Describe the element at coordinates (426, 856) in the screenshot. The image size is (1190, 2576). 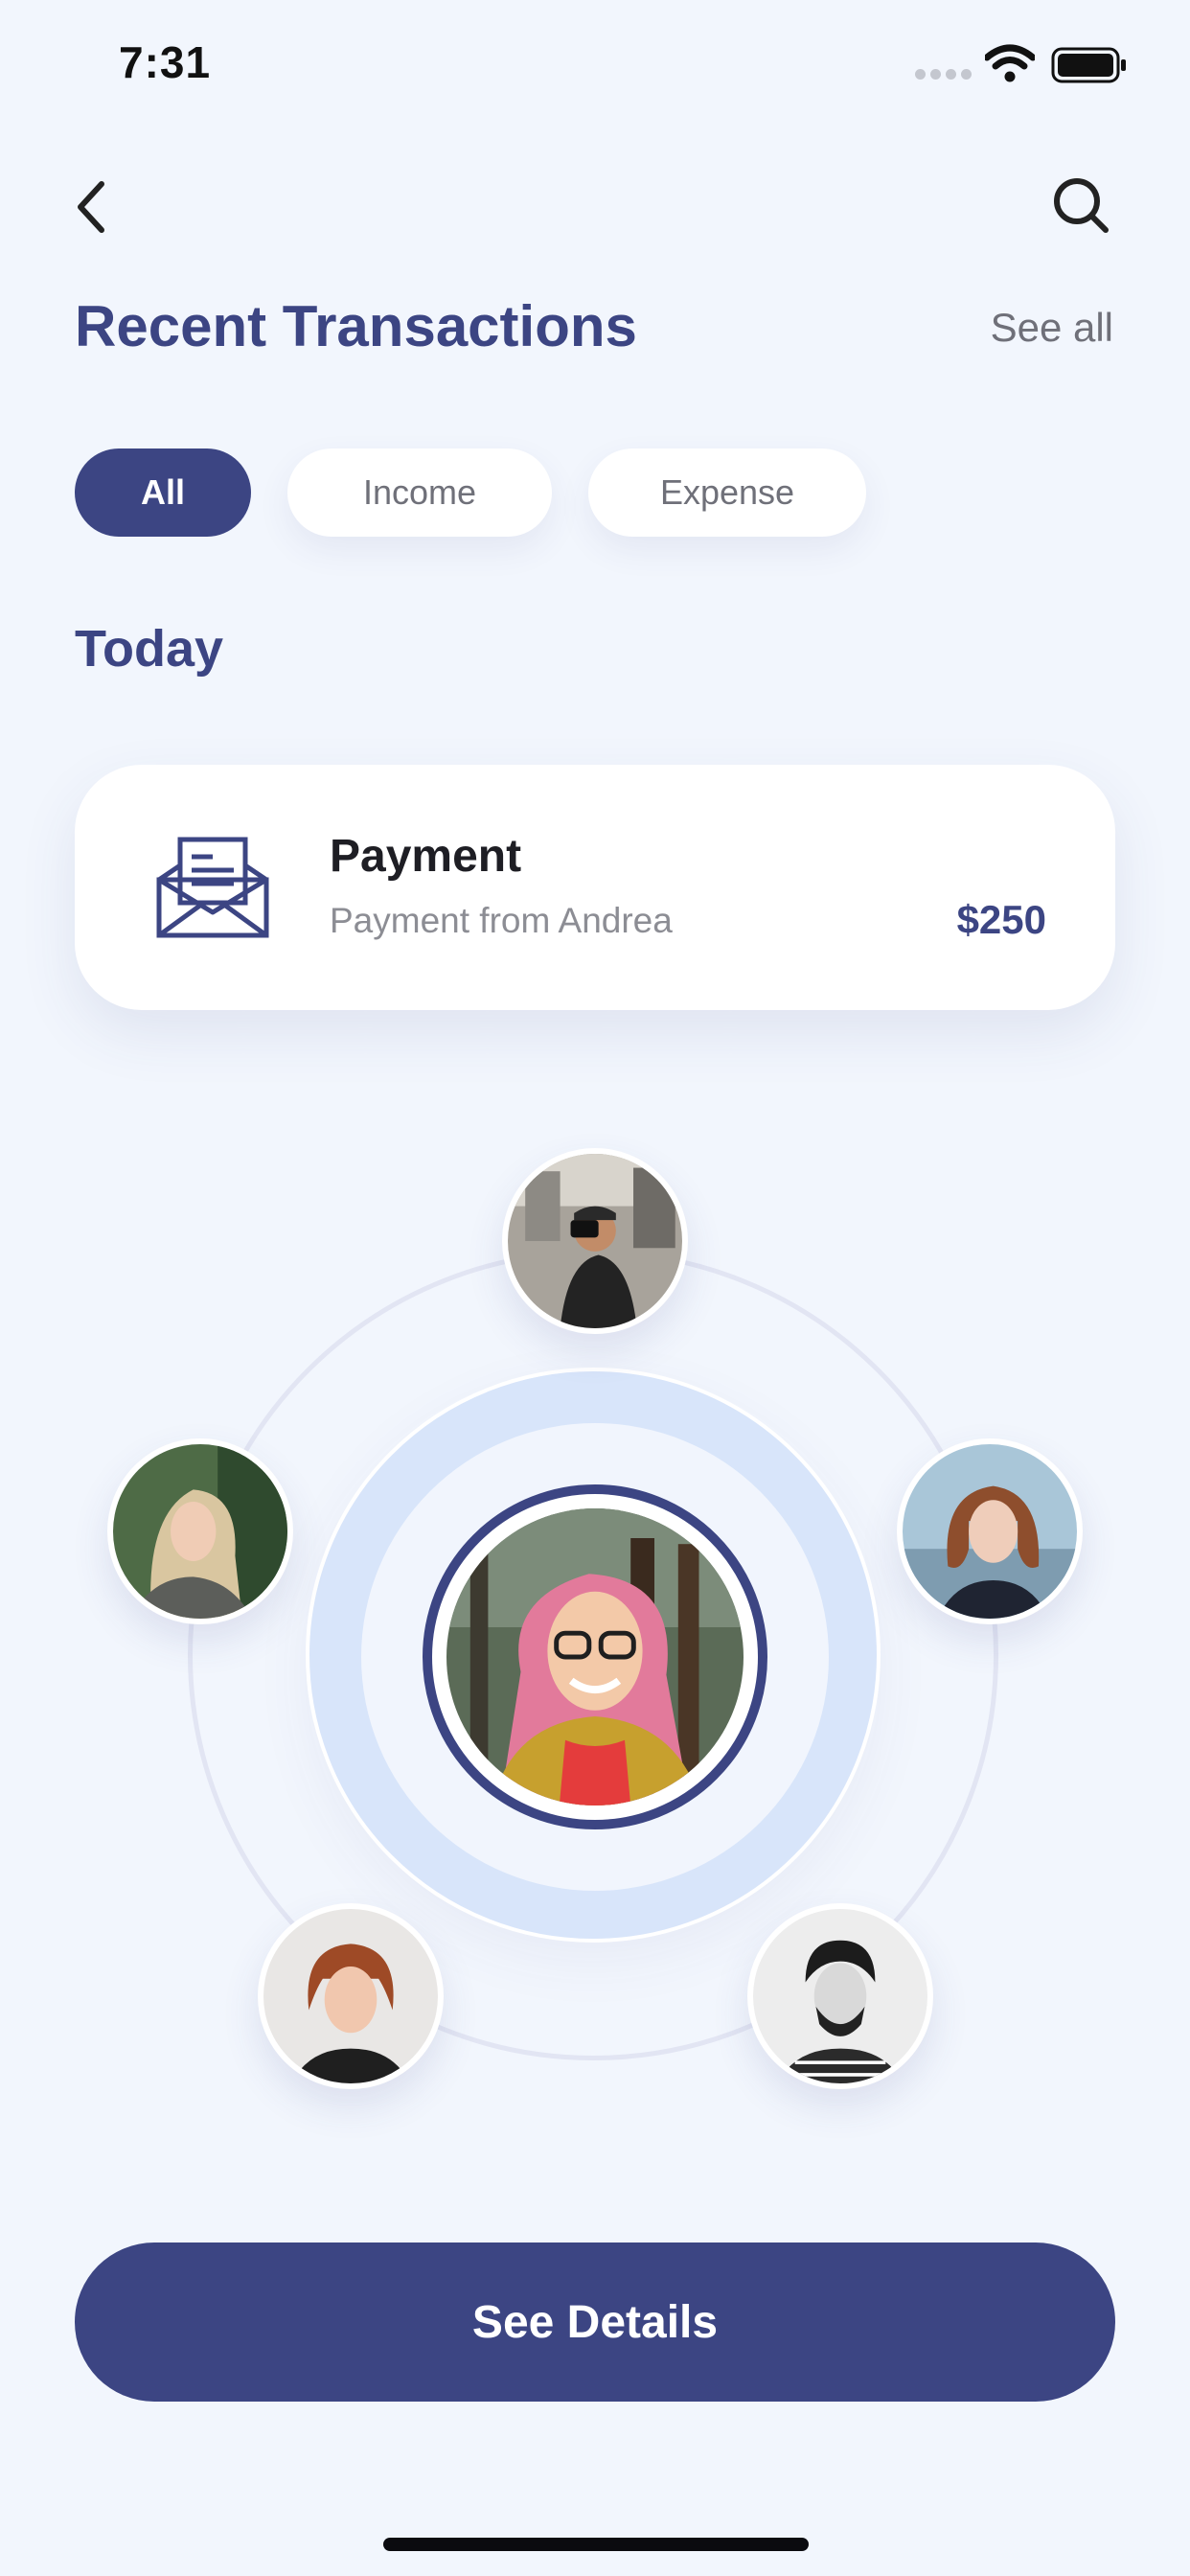
I see `transaction-title: Payment` at that location.